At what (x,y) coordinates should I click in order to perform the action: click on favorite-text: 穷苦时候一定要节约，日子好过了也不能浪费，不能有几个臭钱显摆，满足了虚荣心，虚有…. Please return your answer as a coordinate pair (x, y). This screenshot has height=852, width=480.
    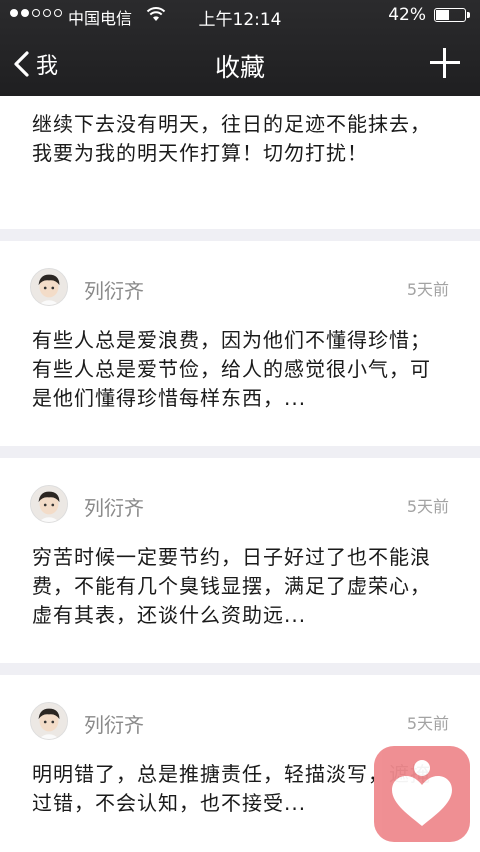
    Looking at the image, I should click on (231, 586).